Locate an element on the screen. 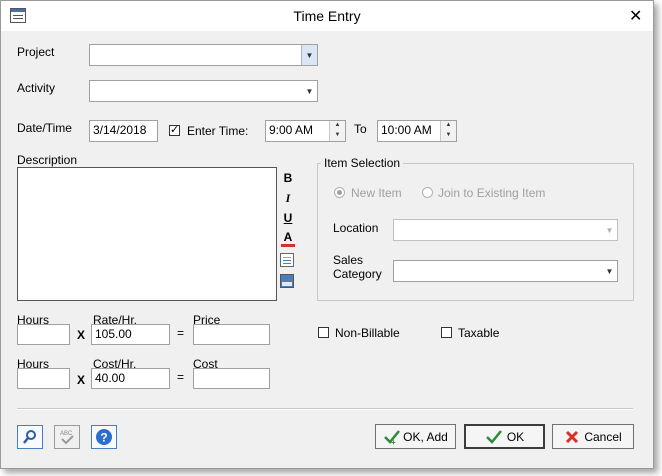 The image size is (662, 476). datetime-label: Date/Time is located at coordinates (44, 128).